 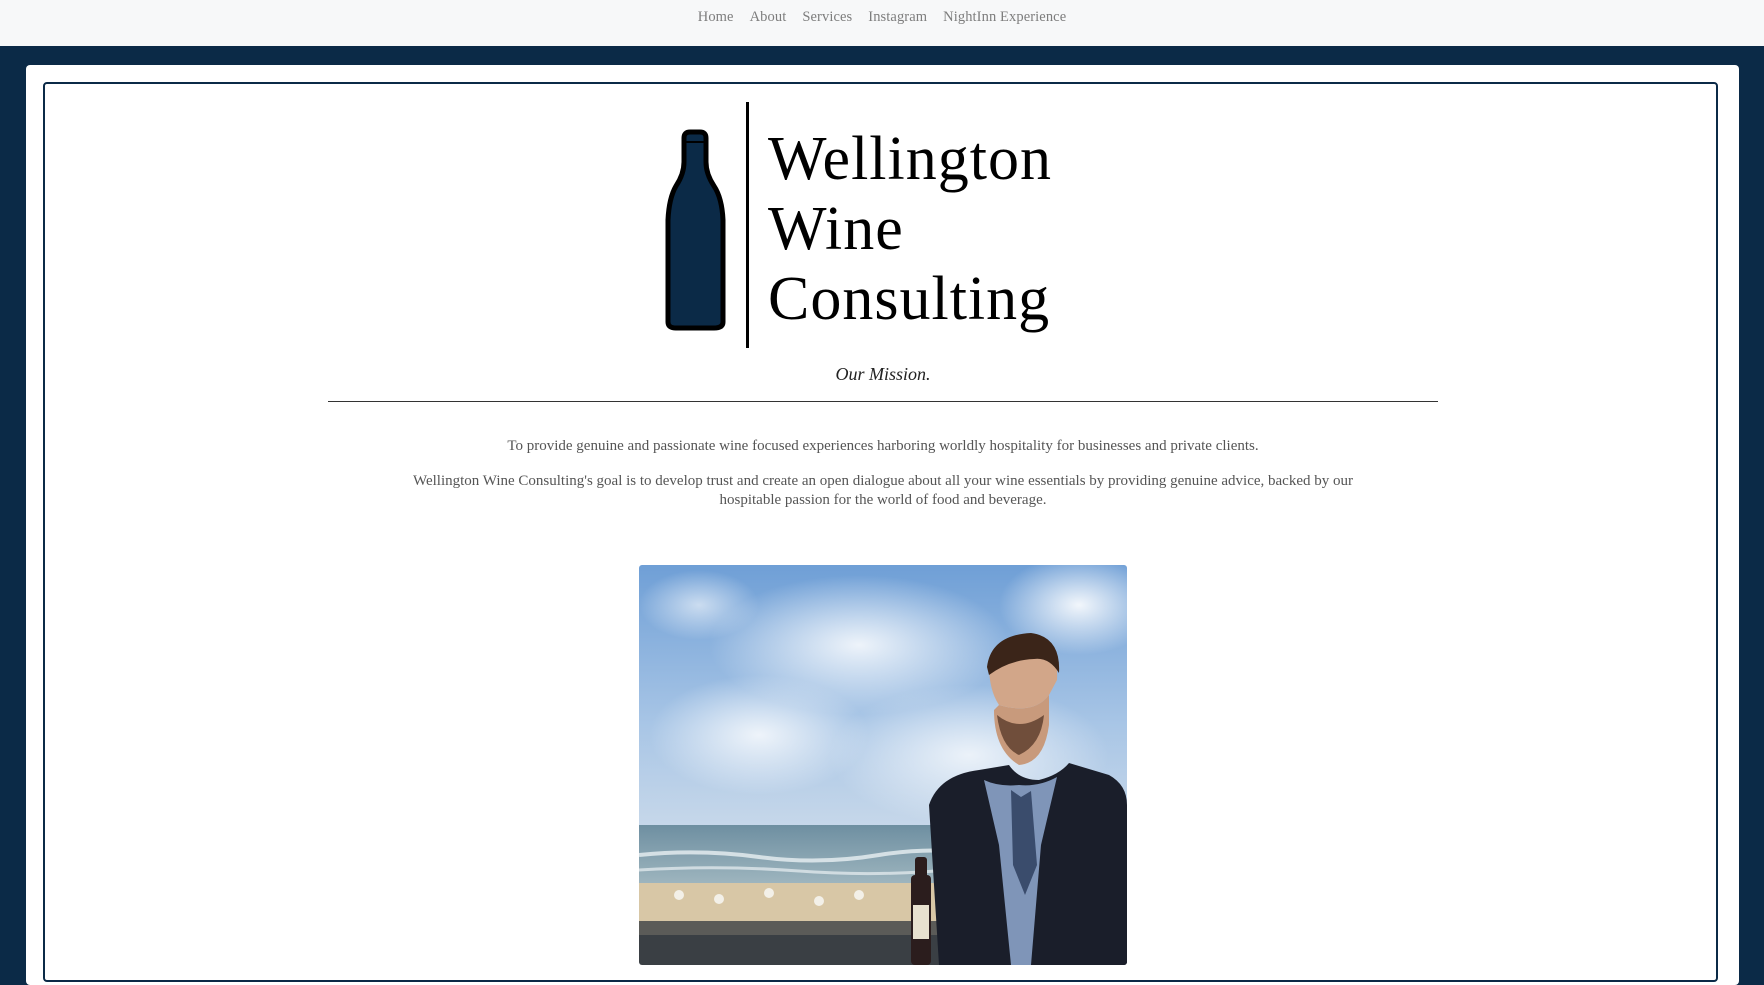 I want to click on brand-logo: Wellington Wine Consulting, so click(x=874, y=227).